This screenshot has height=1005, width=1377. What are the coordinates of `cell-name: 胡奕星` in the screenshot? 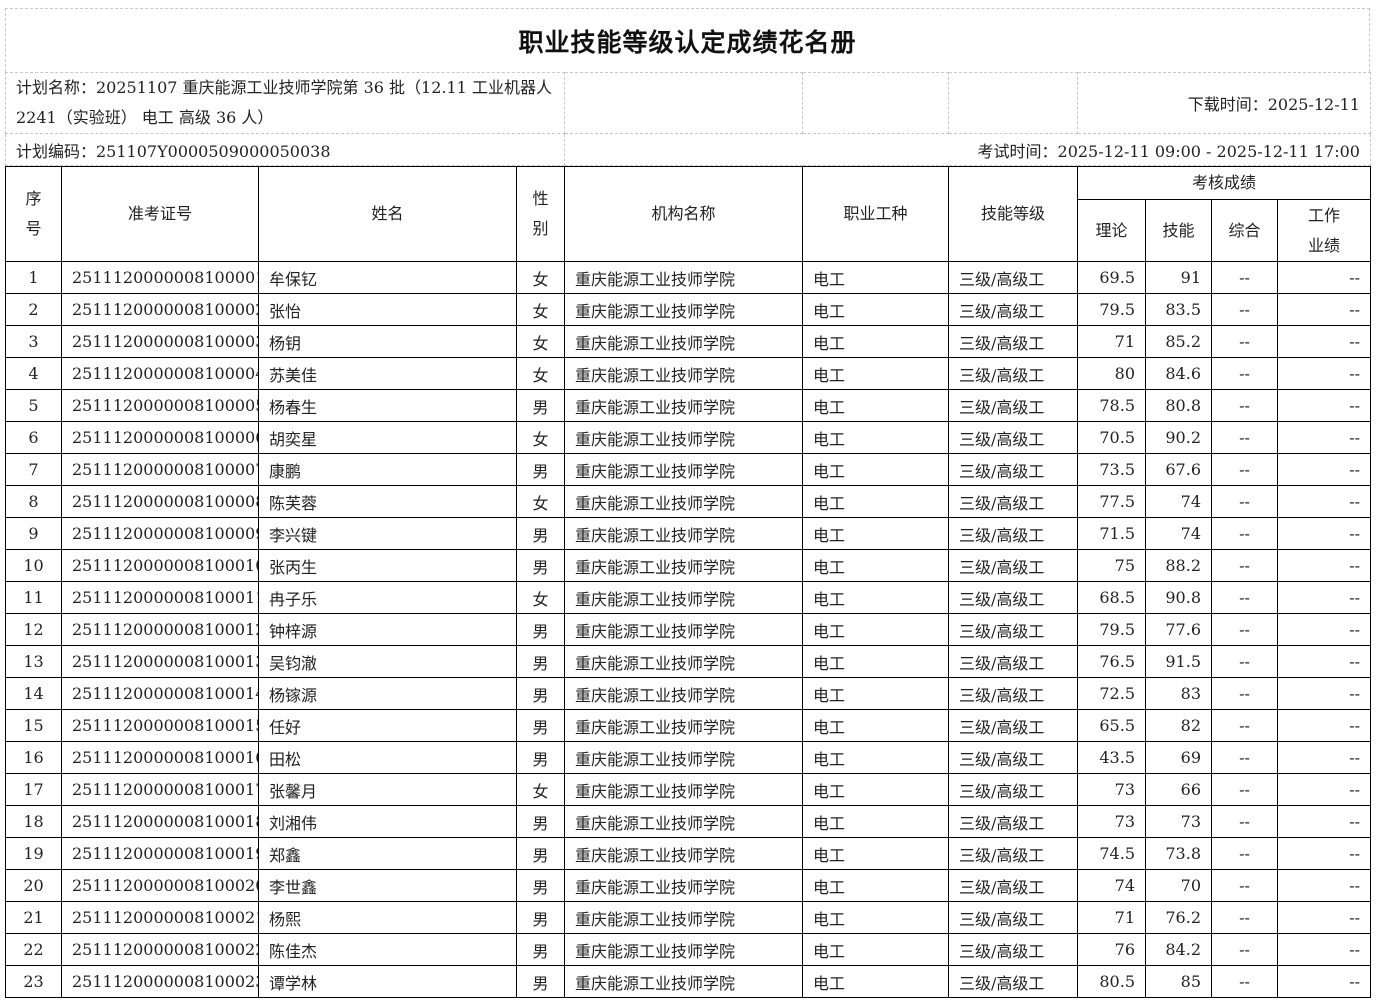 It's located at (387, 437).